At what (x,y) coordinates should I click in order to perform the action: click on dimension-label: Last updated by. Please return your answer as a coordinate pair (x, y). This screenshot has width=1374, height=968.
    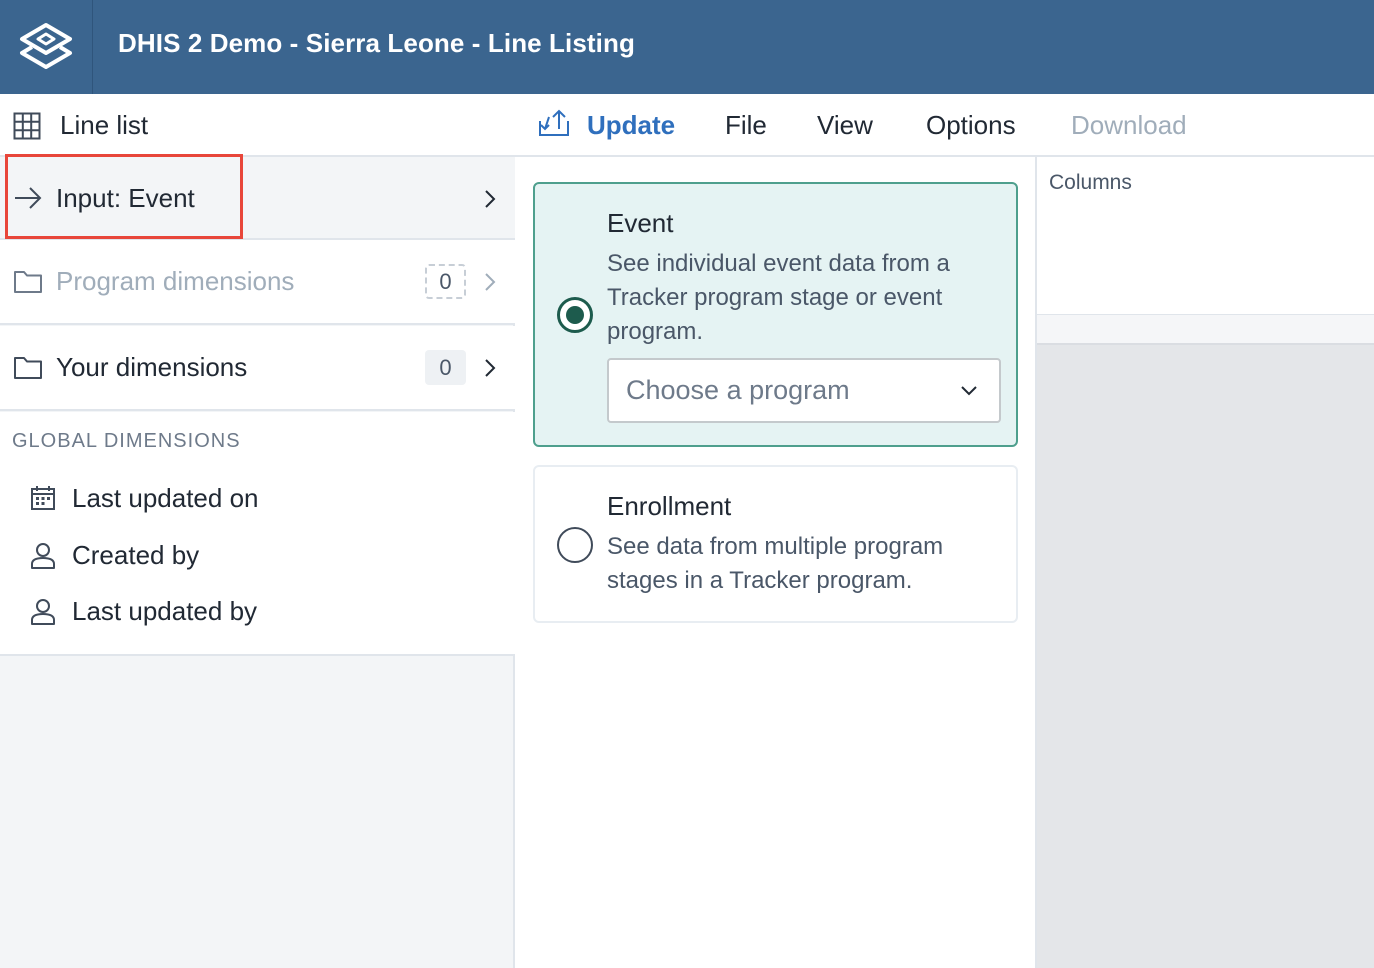
    Looking at the image, I should click on (165, 611).